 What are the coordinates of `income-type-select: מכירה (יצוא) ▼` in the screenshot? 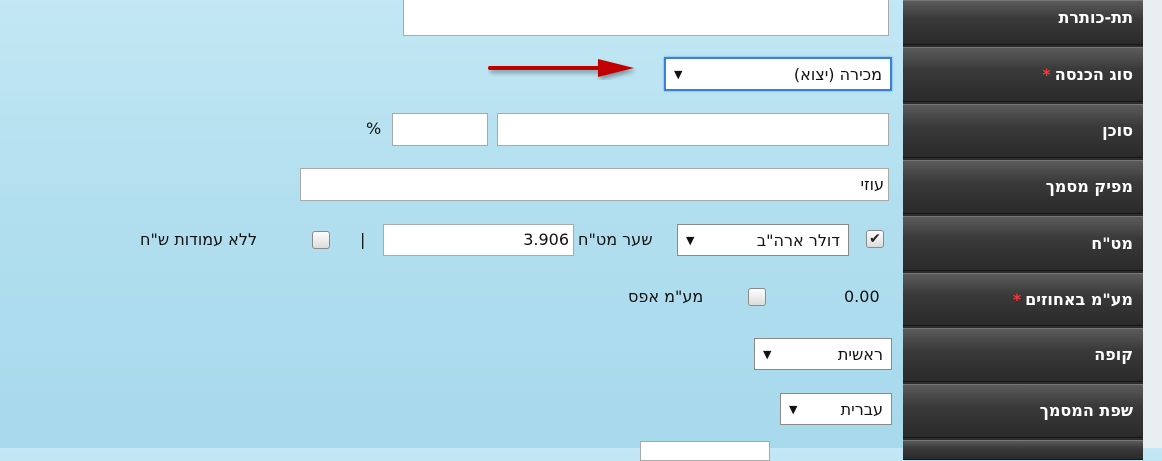 It's located at (778, 74).